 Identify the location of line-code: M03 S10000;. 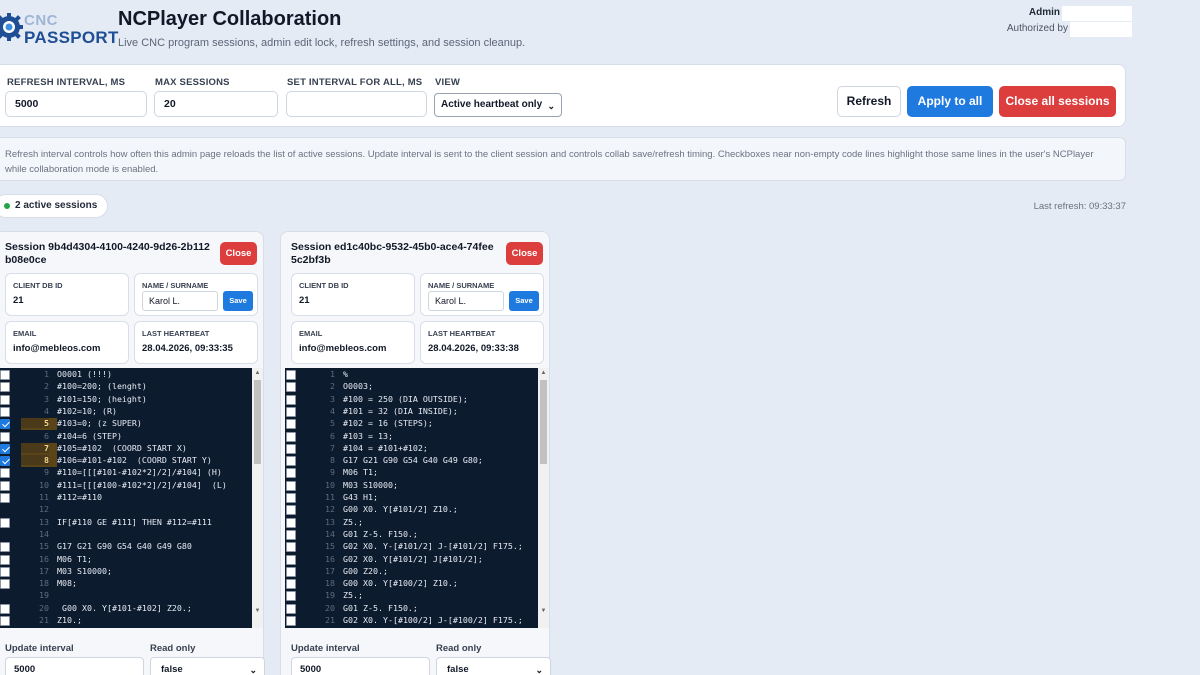
(370, 484).